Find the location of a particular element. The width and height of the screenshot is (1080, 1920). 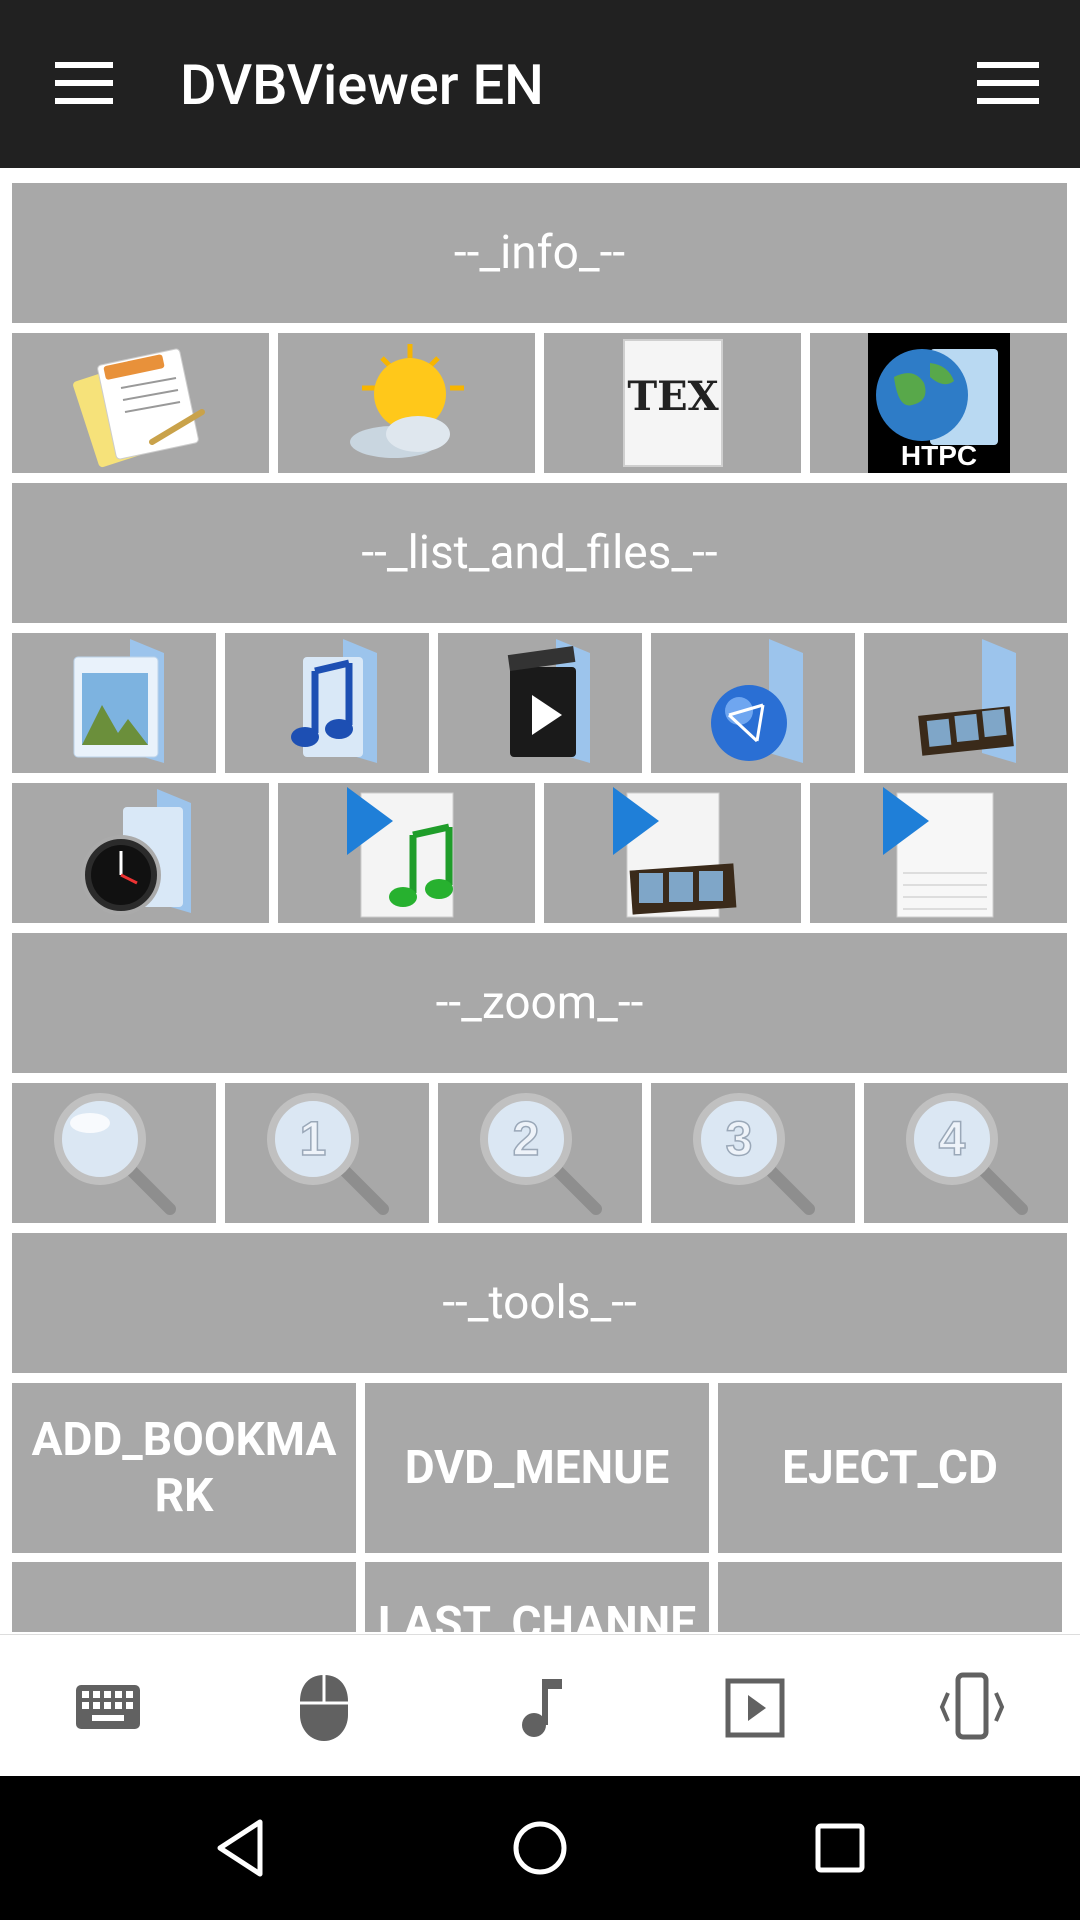

zoom-4-label: 4 is located at coordinates (952, 1139).